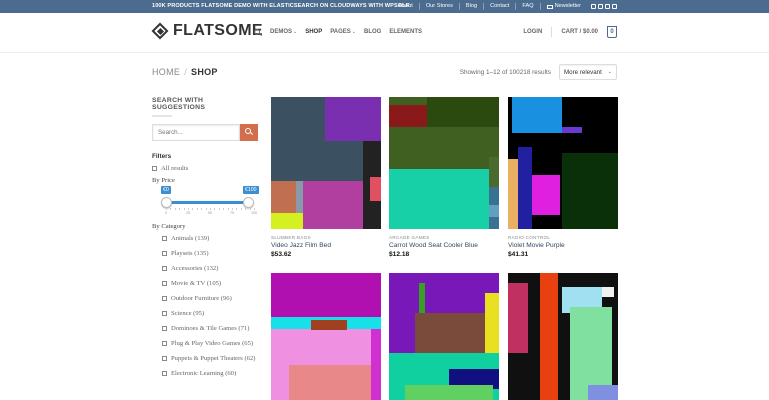 The height and width of the screenshot is (400, 769). I want to click on product-category: RADIO CONTROL, so click(563, 237).